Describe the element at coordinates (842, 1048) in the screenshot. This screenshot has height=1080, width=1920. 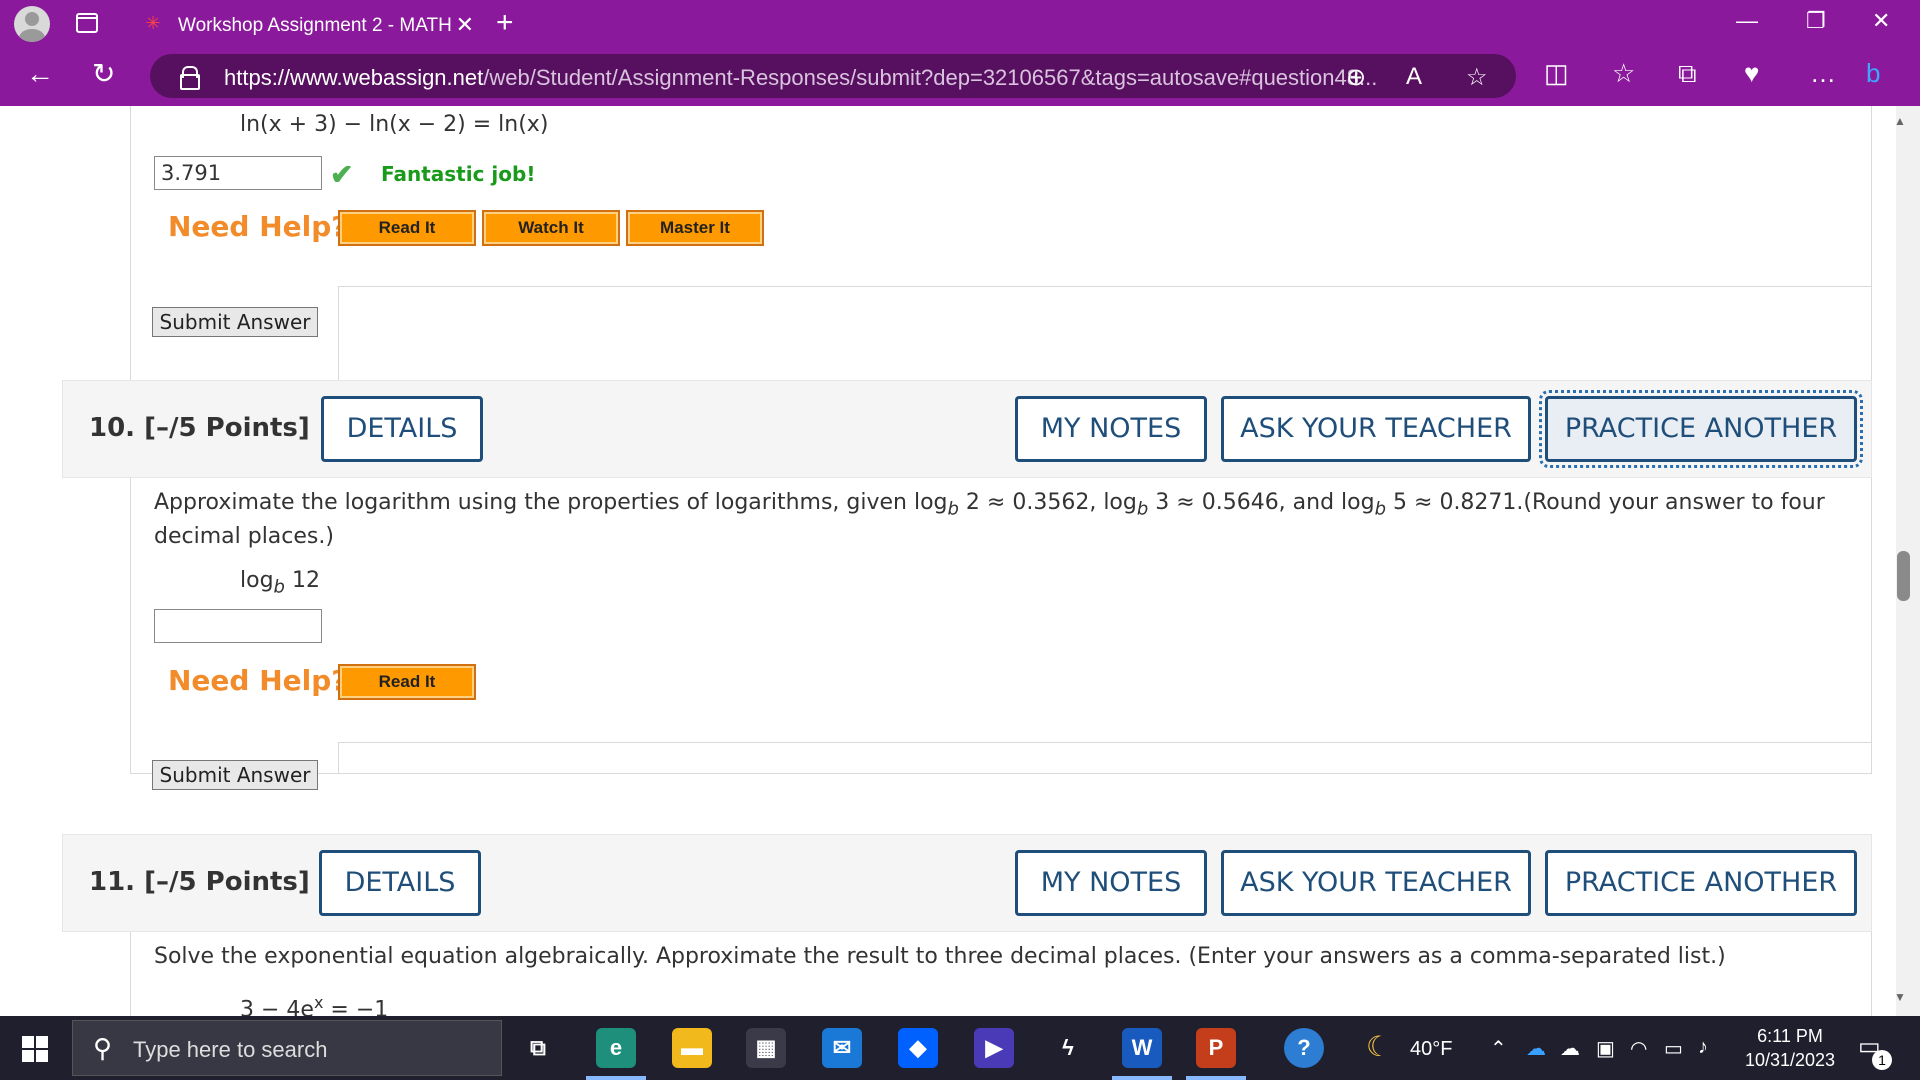
I see `mail-icon: ✉` at that location.